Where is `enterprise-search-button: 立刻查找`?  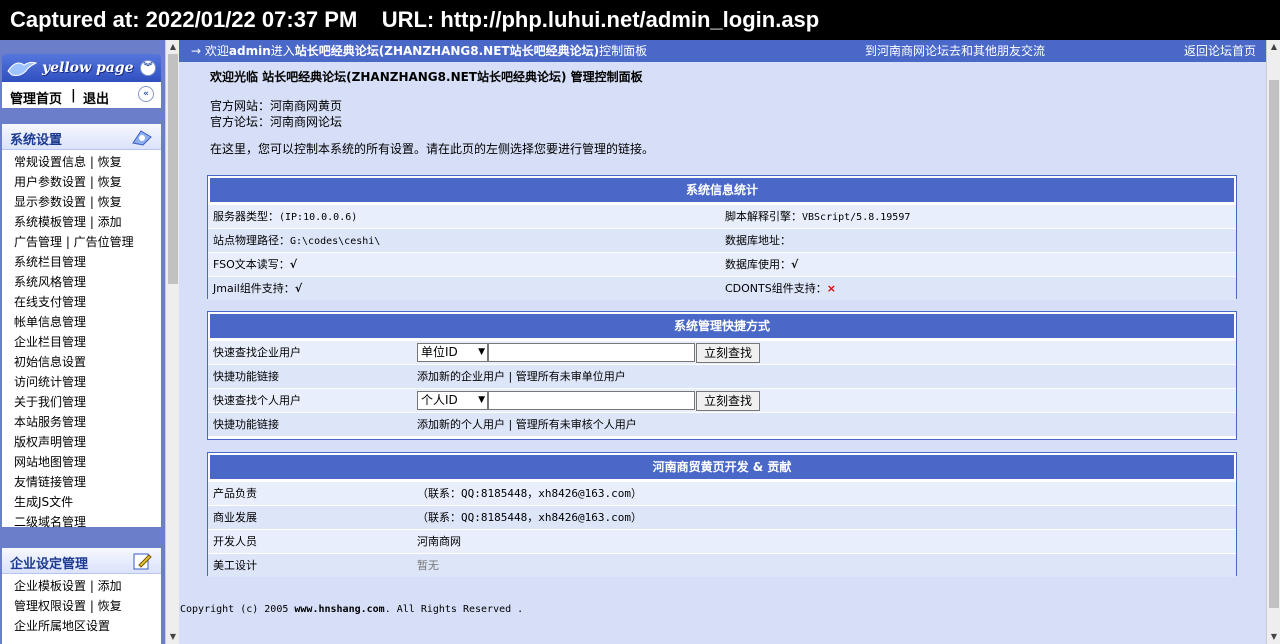 enterprise-search-button: 立刻查找 is located at coordinates (728, 353).